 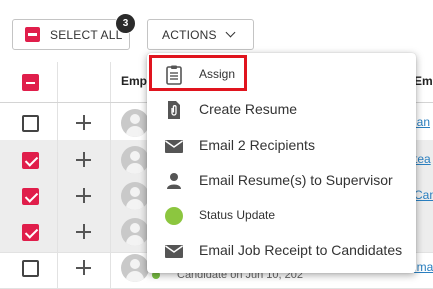 I want to click on menu-item-label: Status Update, so click(x=237, y=215).